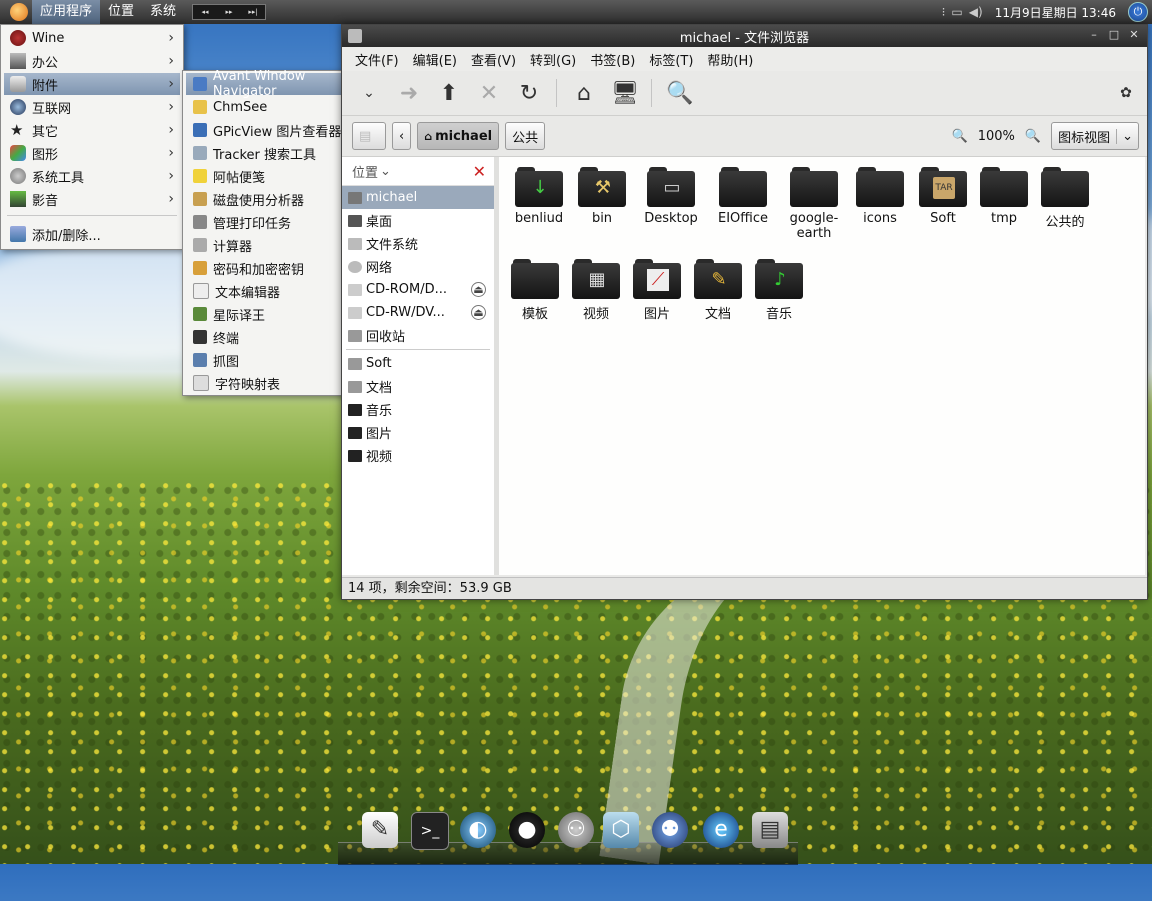  I want to click on path-scroll-left-button: ‹, so click(402, 136).